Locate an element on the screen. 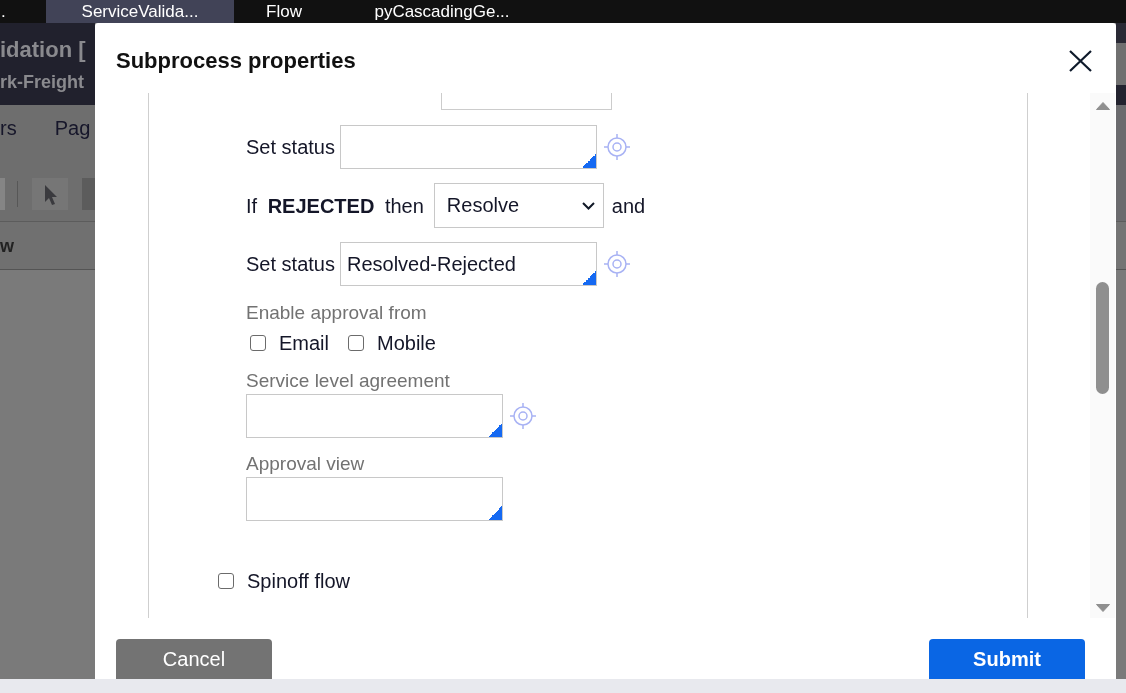 The image size is (1126, 693). checkbox-label: Mobile is located at coordinates (406, 343).